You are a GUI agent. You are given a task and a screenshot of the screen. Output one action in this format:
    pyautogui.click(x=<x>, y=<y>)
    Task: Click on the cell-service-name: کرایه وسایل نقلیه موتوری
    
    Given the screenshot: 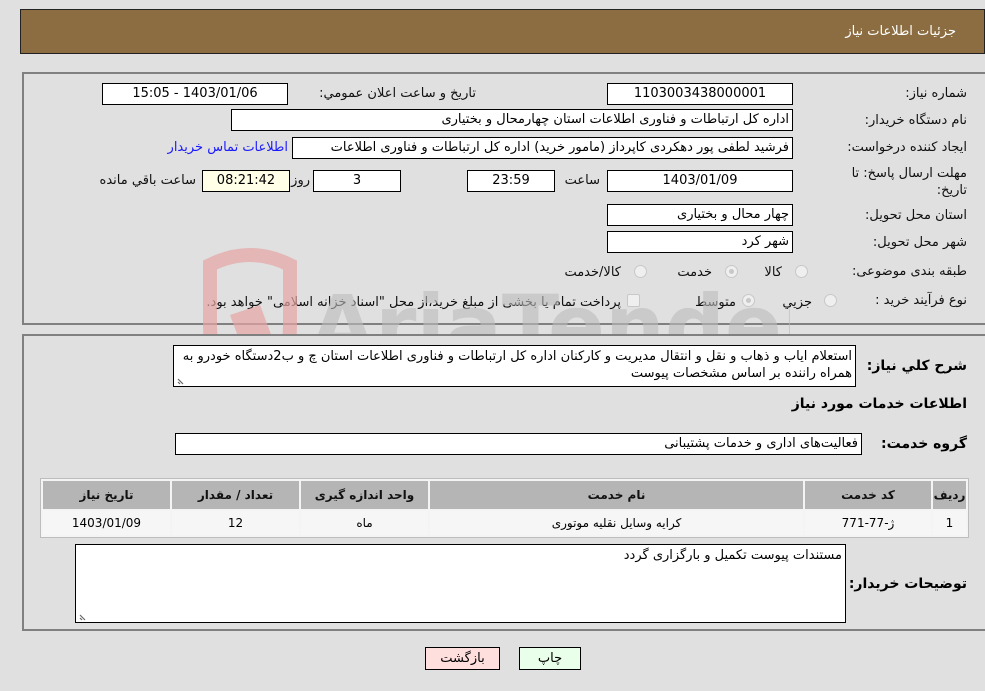 What is the action you would take?
    pyautogui.click(x=616, y=523)
    